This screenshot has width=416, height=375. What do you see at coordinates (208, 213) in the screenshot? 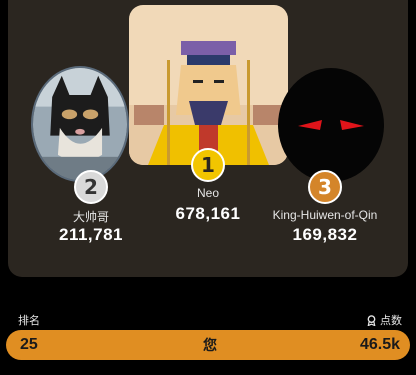
I see `rank-1-points: 678,161` at bounding box center [208, 213].